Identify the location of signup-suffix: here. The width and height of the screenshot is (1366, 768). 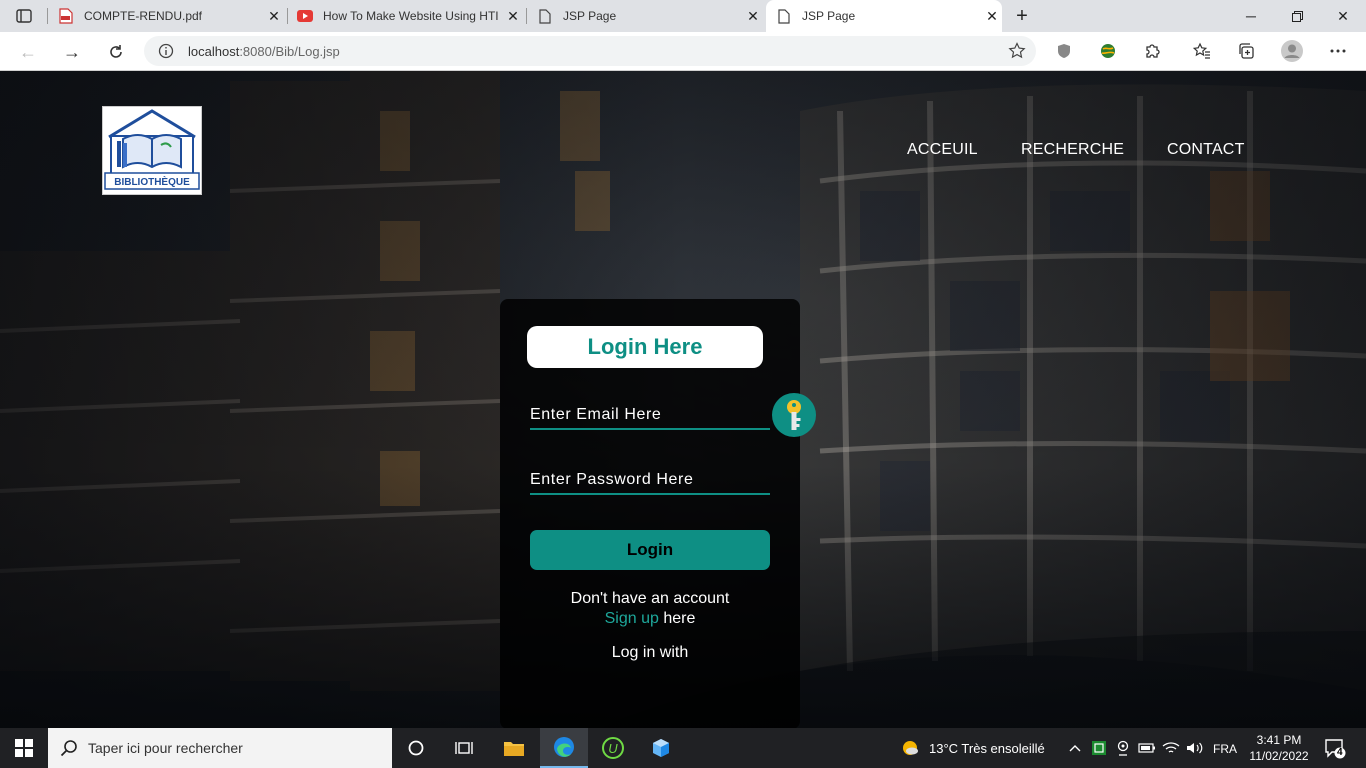
(677, 618).